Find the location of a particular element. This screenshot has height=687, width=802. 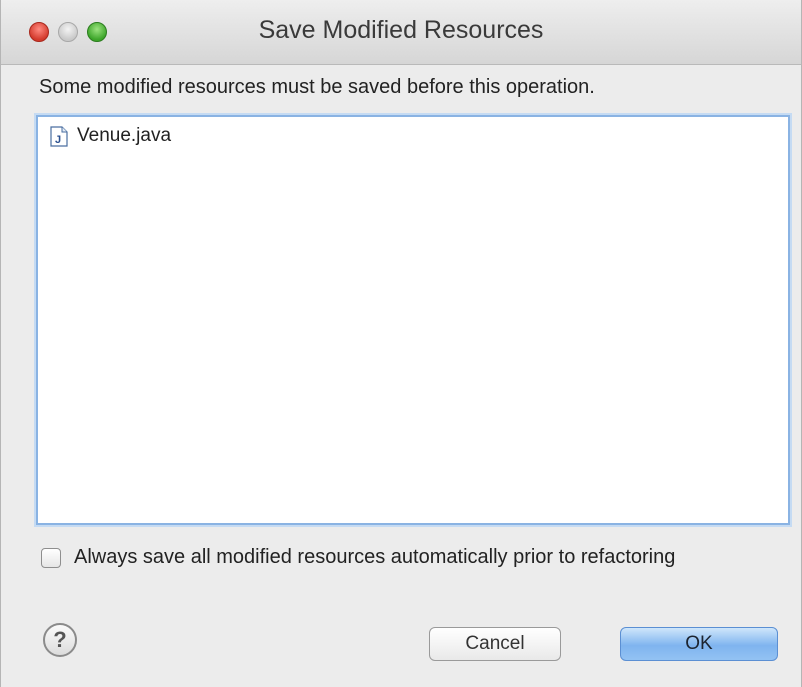

svg-text: J is located at coordinates (58, 140).